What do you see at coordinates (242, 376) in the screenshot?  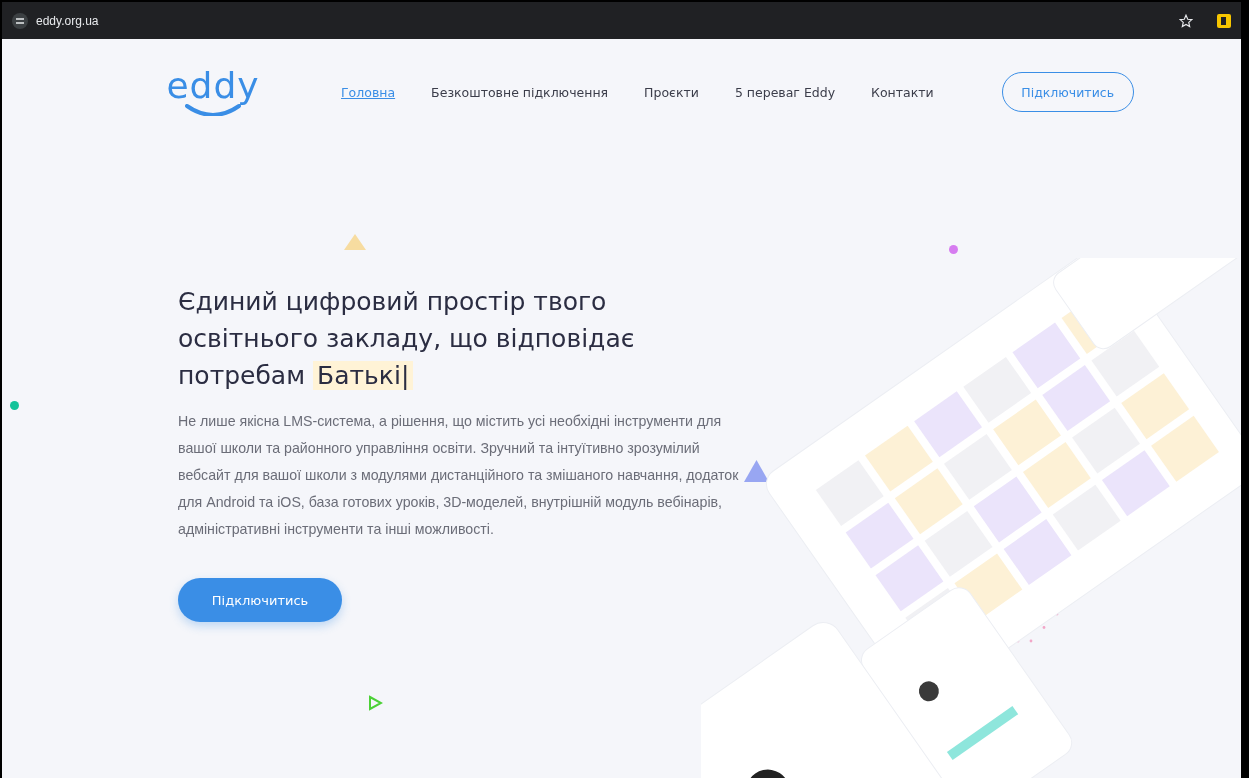 I see `hero-heading: потребам` at bounding box center [242, 376].